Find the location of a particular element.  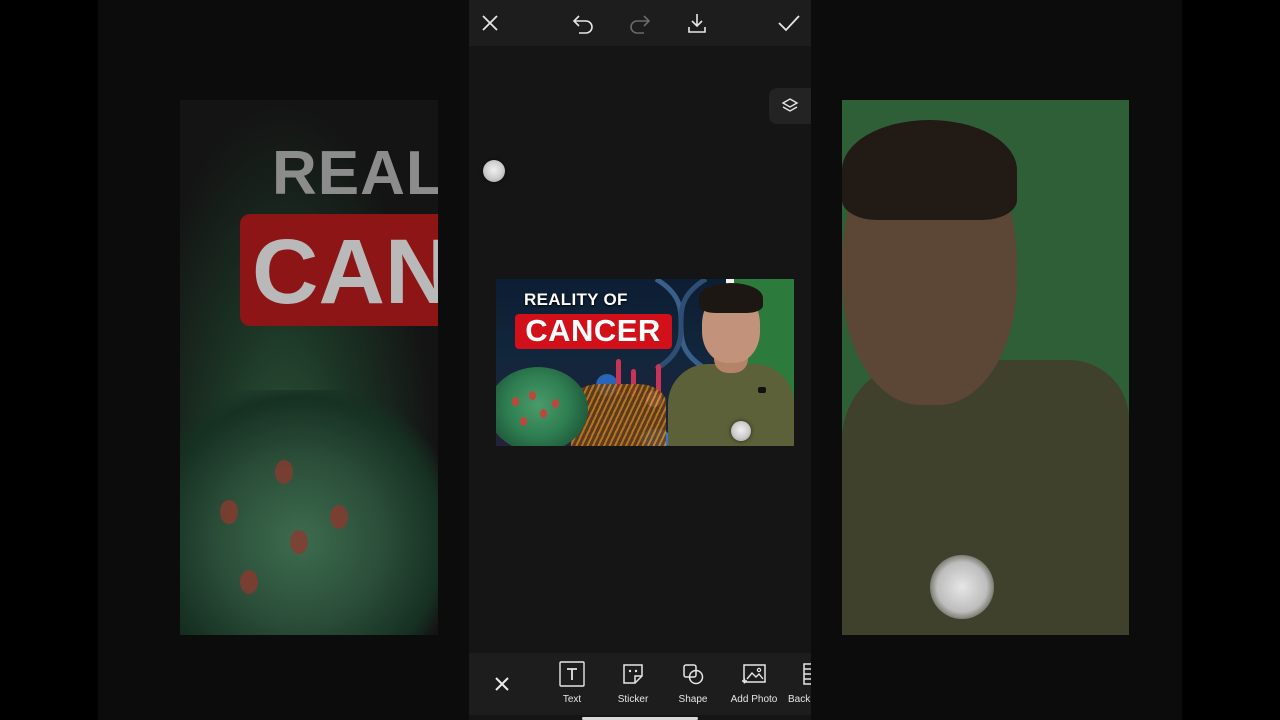

layers-button is located at coordinates (790, 106).